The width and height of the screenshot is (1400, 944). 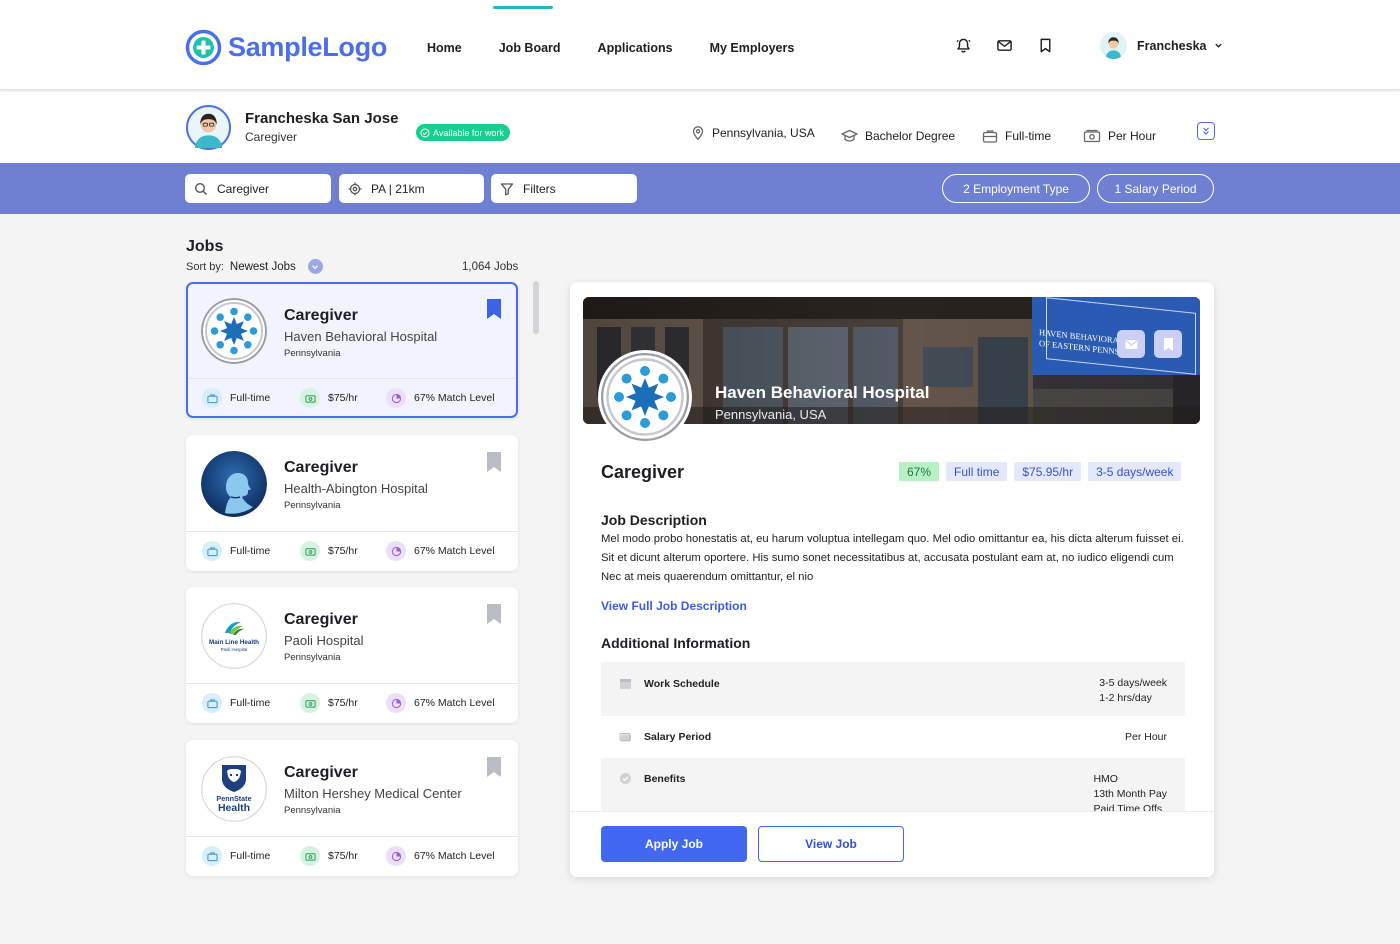 I want to click on salary-period-filter-button: 1 Salary Period, so click(x=1155, y=188).